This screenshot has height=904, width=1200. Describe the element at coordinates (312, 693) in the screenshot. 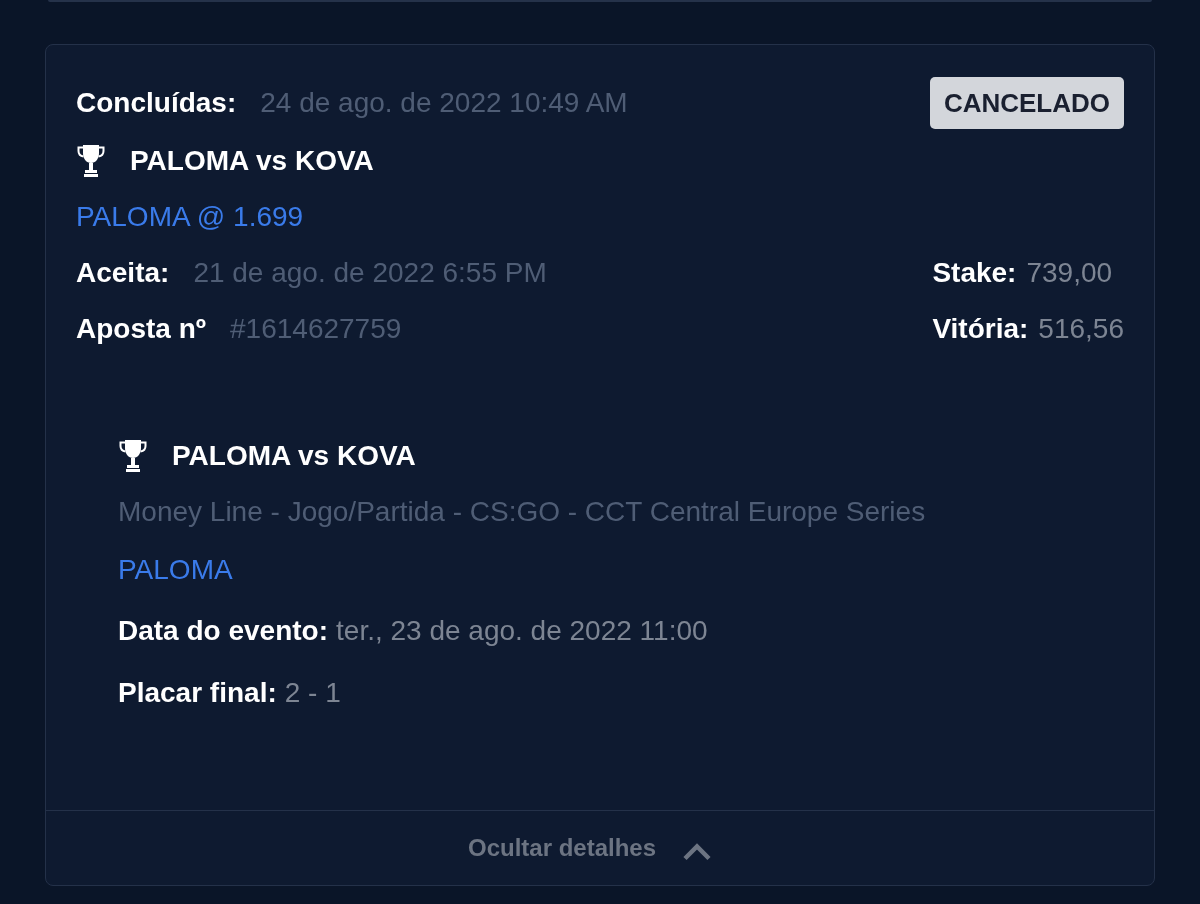

I see `detail-value: 2 - 1` at that location.